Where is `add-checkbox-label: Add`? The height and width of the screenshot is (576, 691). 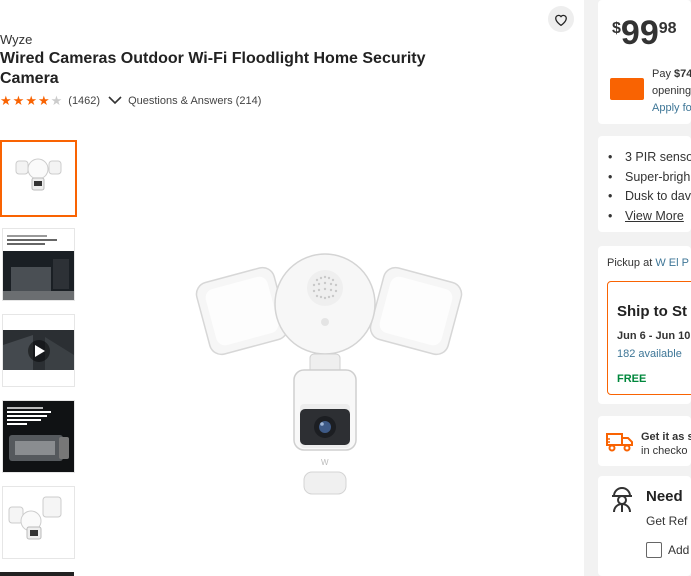 add-checkbox-label: Add is located at coordinates (678, 550).